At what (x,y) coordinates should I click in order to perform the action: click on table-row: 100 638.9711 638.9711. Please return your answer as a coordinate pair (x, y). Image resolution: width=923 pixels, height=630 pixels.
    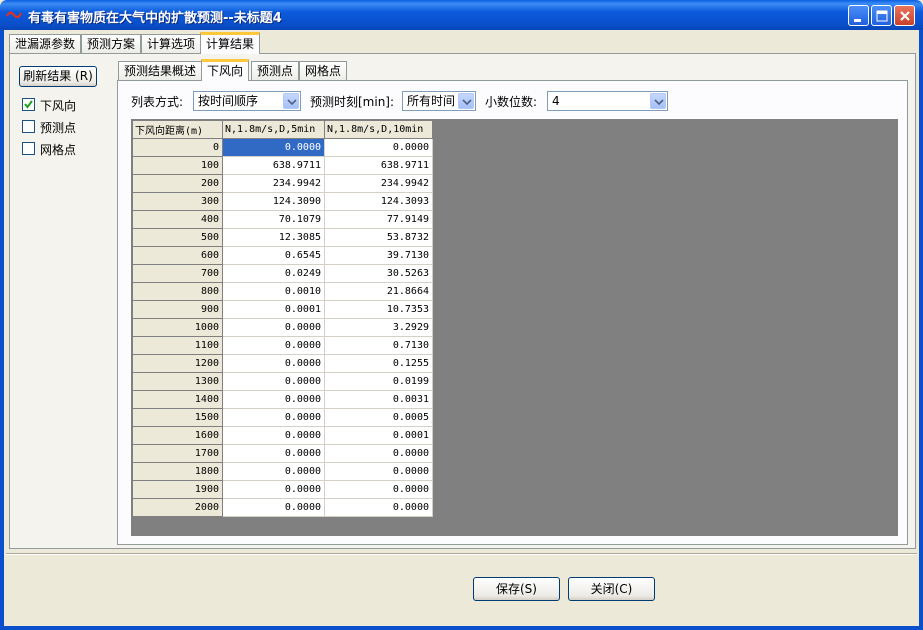
    Looking at the image, I should click on (282, 165).